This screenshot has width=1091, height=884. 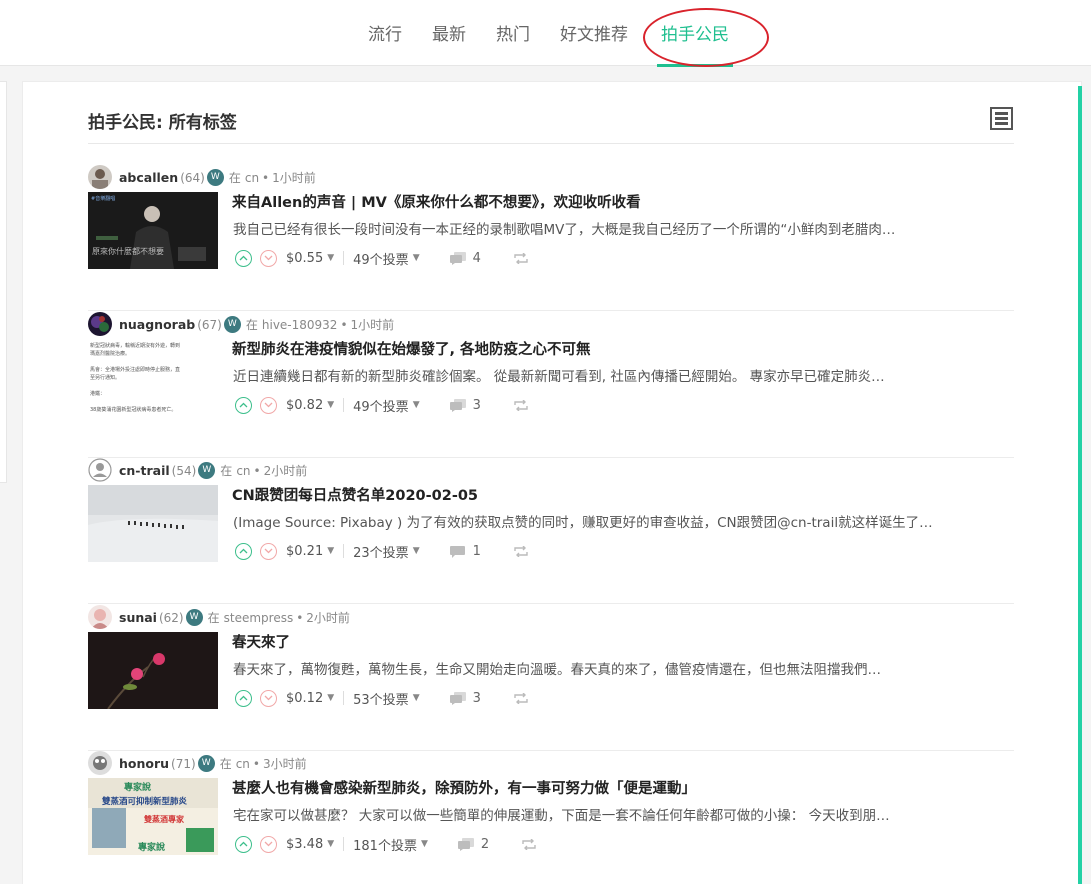 What do you see at coordinates (385, 32) in the screenshot?
I see `tab-trending: 流行` at bounding box center [385, 32].